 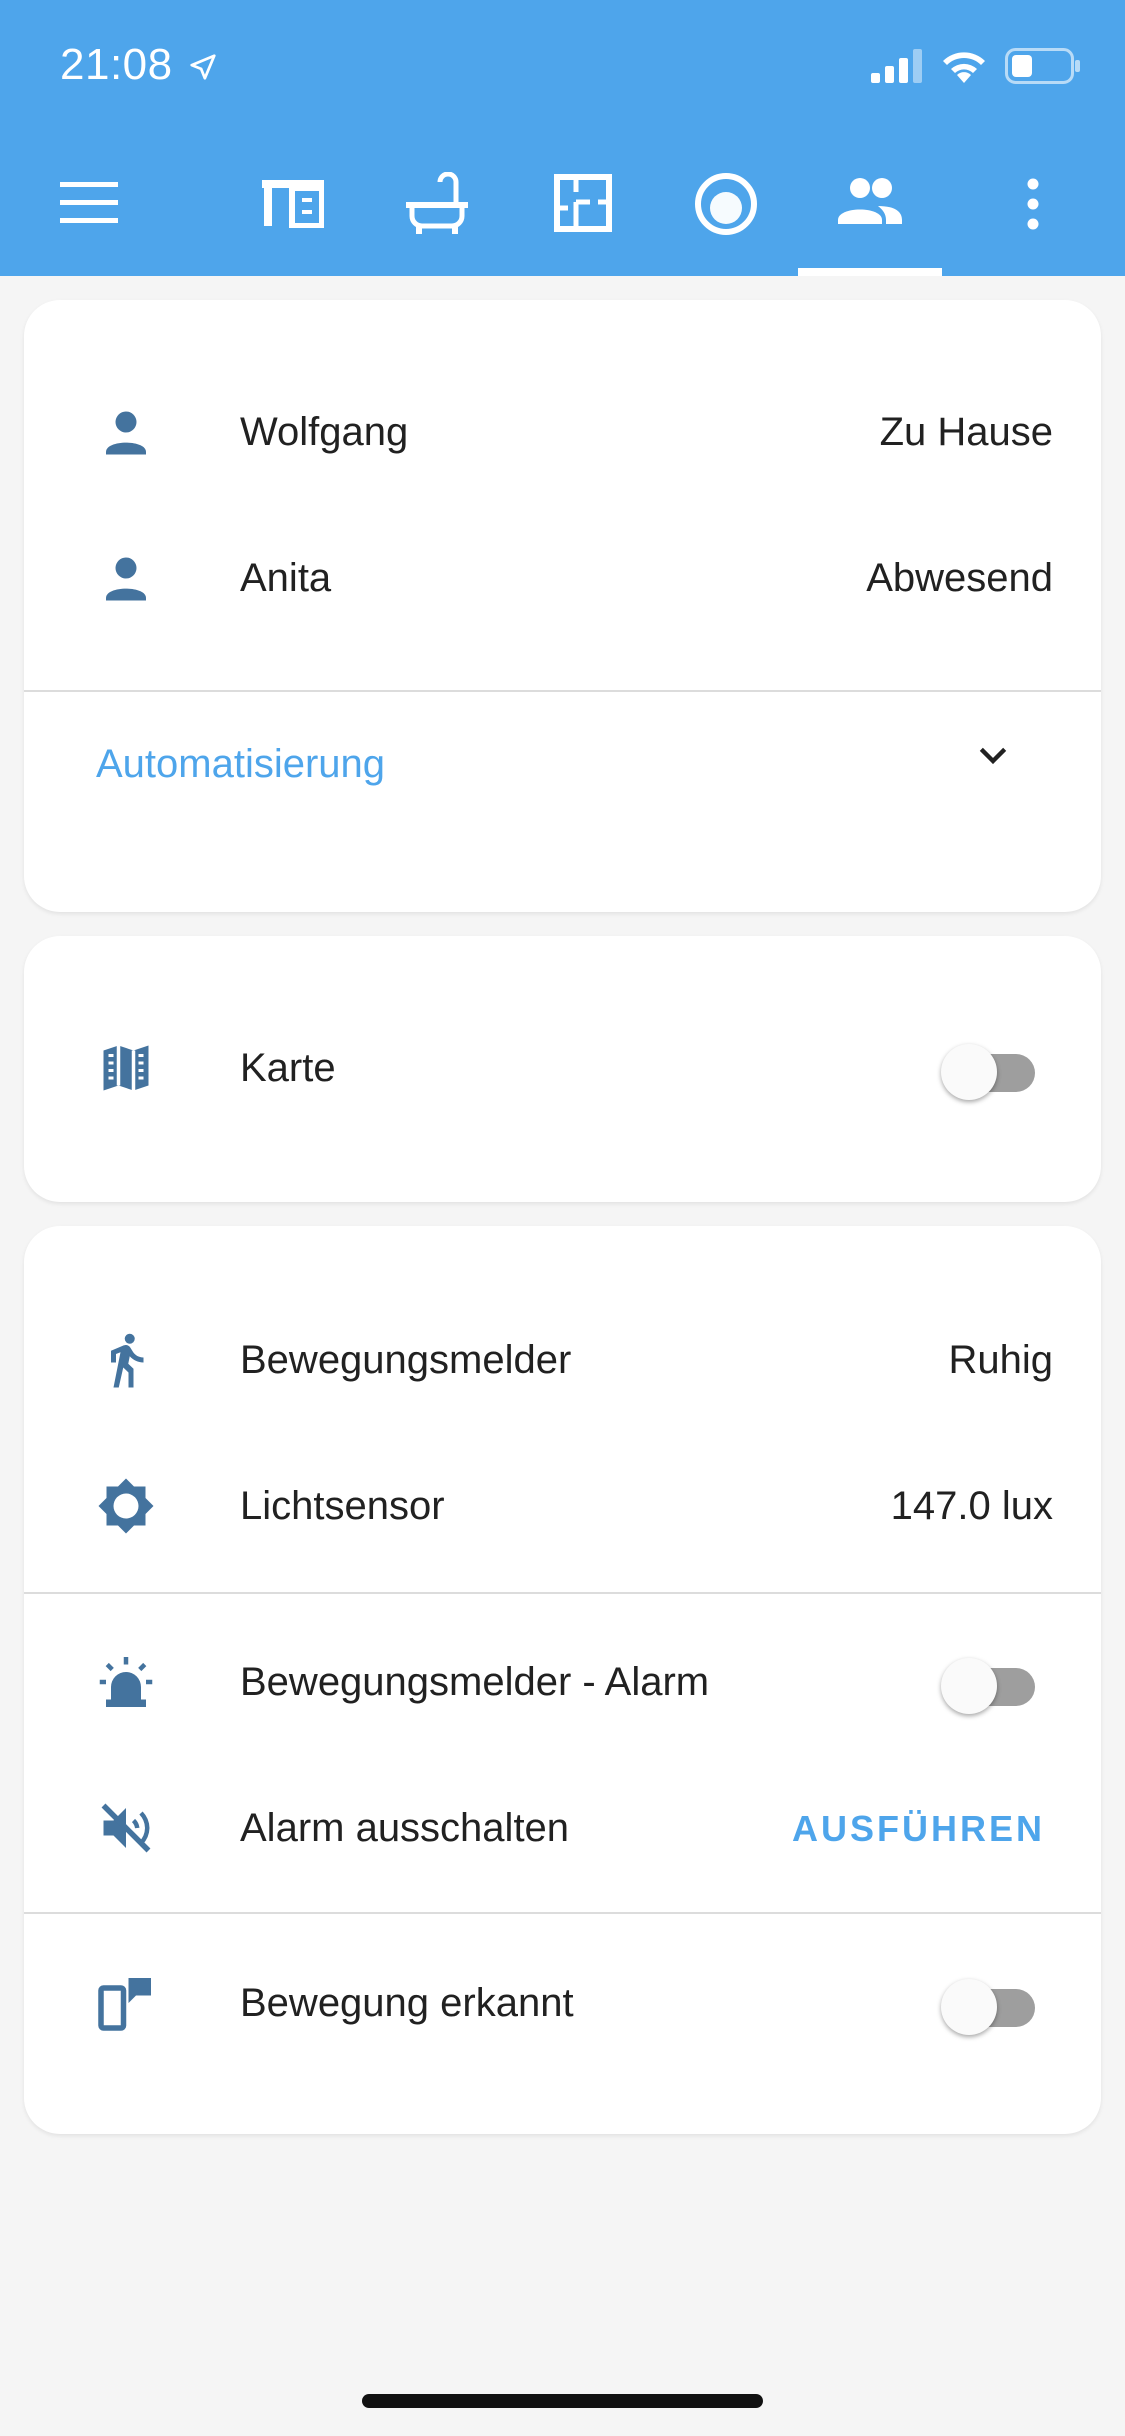 What do you see at coordinates (562, 432) in the screenshot?
I see `person-row: Wolfgang Zu Hause` at bounding box center [562, 432].